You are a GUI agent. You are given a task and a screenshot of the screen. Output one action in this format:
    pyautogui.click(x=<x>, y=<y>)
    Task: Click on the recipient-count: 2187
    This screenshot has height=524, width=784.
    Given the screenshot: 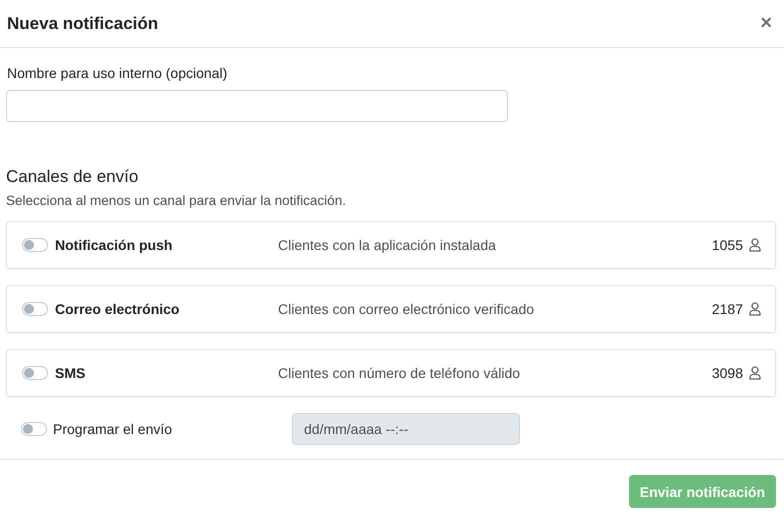 What is the action you would take?
    pyautogui.click(x=727, y=309)
    